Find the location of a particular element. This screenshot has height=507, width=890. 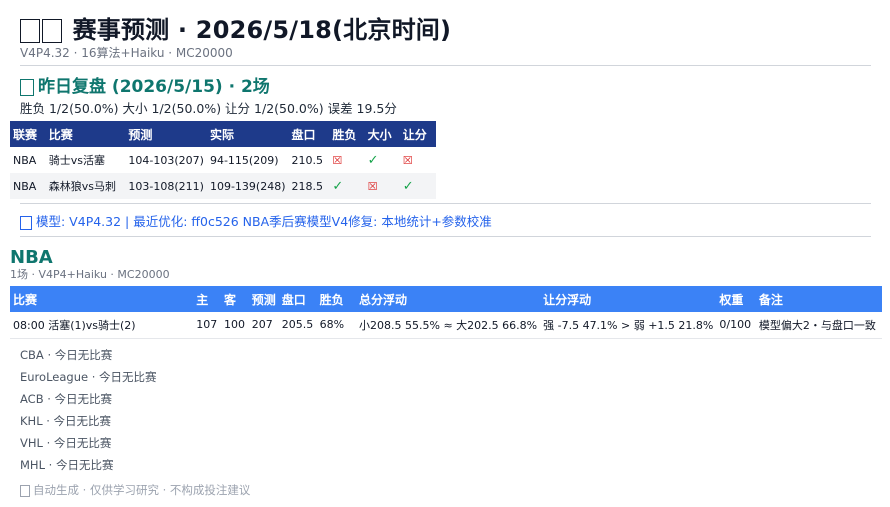

page-subtitle: V4P4.32 · 16算法+Haiku · MC20000 is located at coordinates (126, 53).